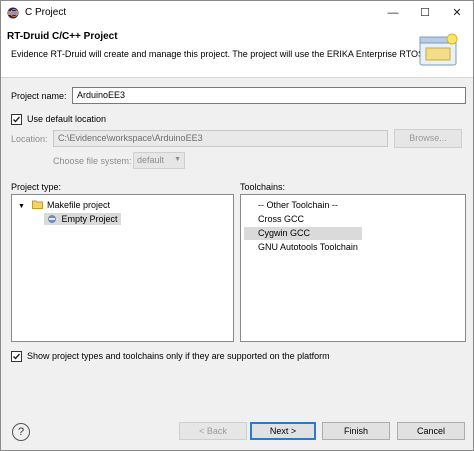 The width and height of the screenshot is (474, 451). Describe the element at coordinates (263, 187) in the screenshot. I see `toolchains-label: Toolchains:` at that location.